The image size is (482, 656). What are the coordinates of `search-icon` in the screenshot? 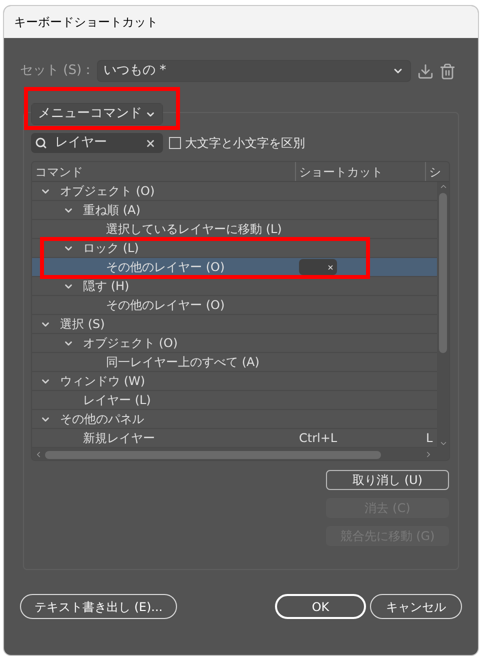 It's located at (41, 143).